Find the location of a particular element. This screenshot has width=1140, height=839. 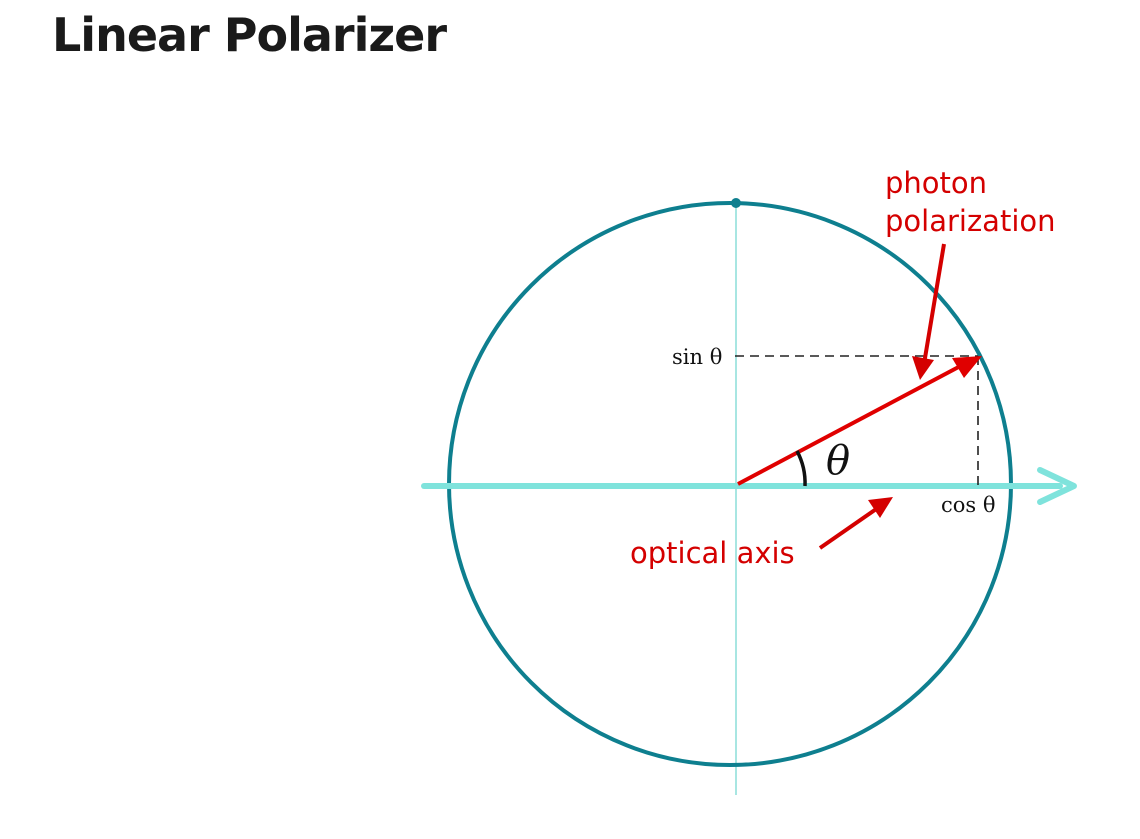

cos-label: cos θ is located at coordinates (968, 505).